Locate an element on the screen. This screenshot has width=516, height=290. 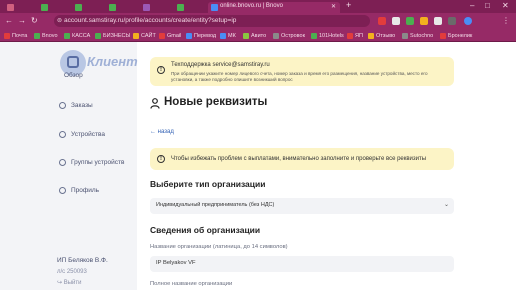
sidebar-item-label: Заказы is located at coordinates (82, 105).